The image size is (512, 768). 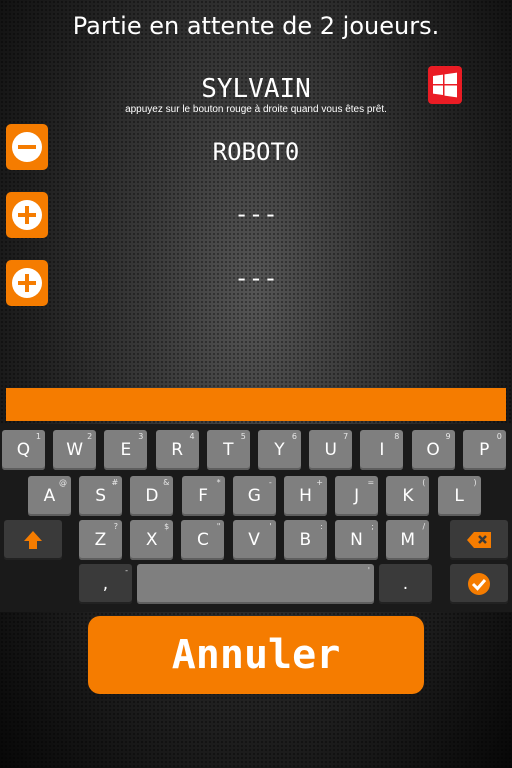 What do you see at coordinates (321, 526) in the screenshot?
I see `key-alt-label: :` at bounding box center [321, 526].